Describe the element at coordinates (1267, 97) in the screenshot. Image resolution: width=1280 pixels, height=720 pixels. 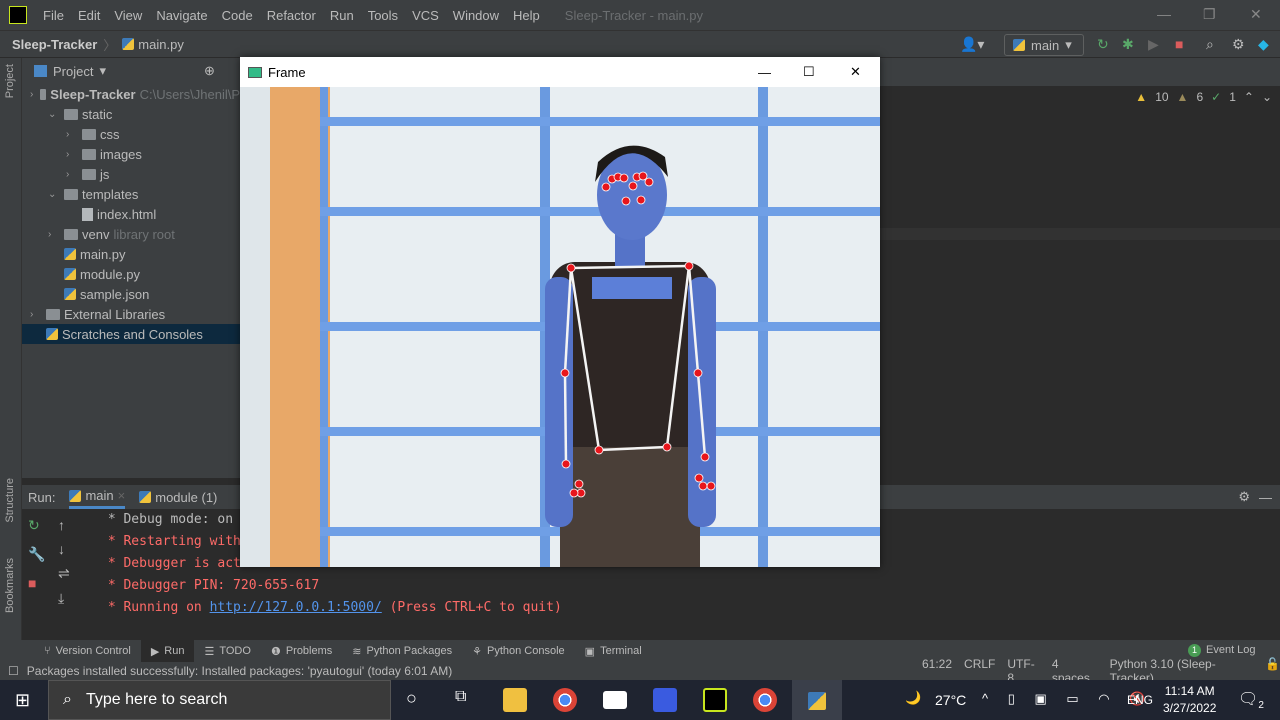
I see `next-highlight-icon: ⌄` at that location.